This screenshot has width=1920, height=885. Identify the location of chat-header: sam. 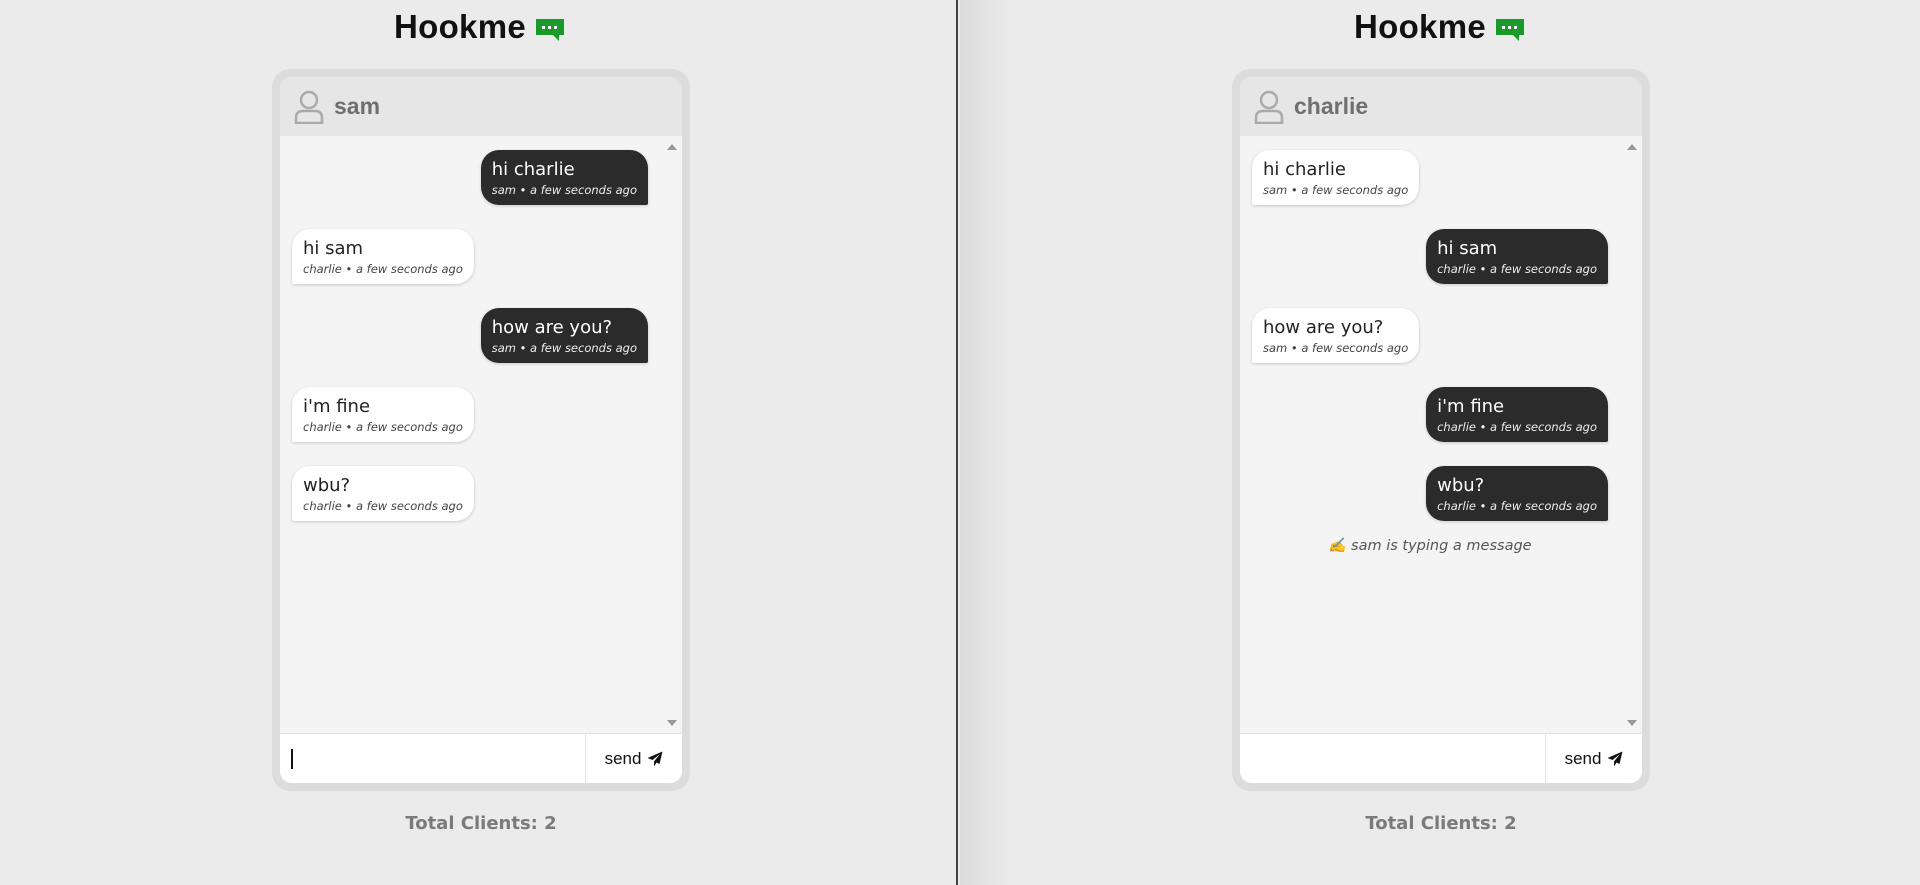
(481, 106).